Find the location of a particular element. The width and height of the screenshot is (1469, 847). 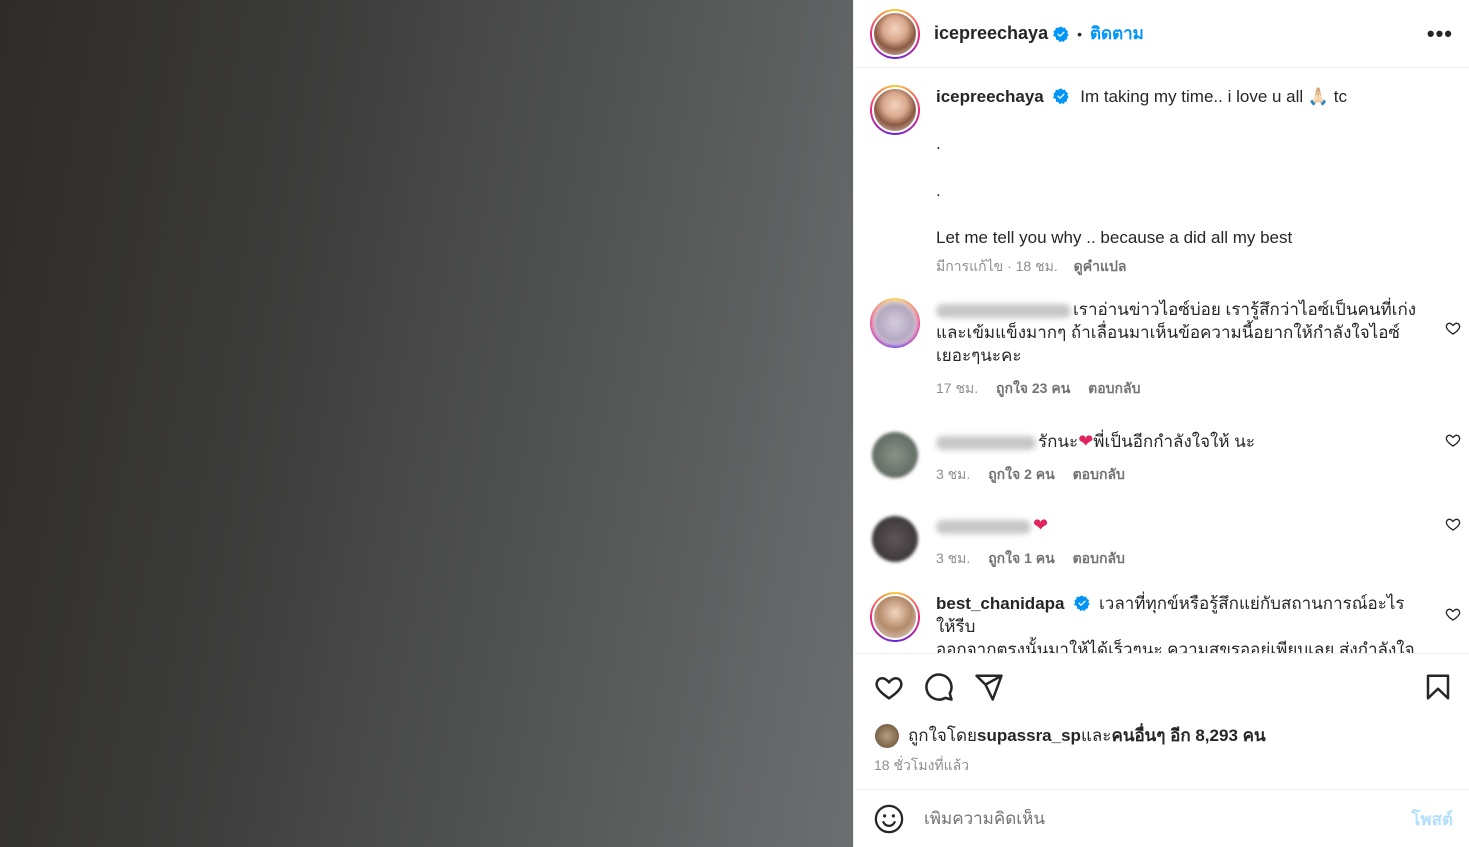

save-bookmark-icon is located at coordinates (1438, 687).